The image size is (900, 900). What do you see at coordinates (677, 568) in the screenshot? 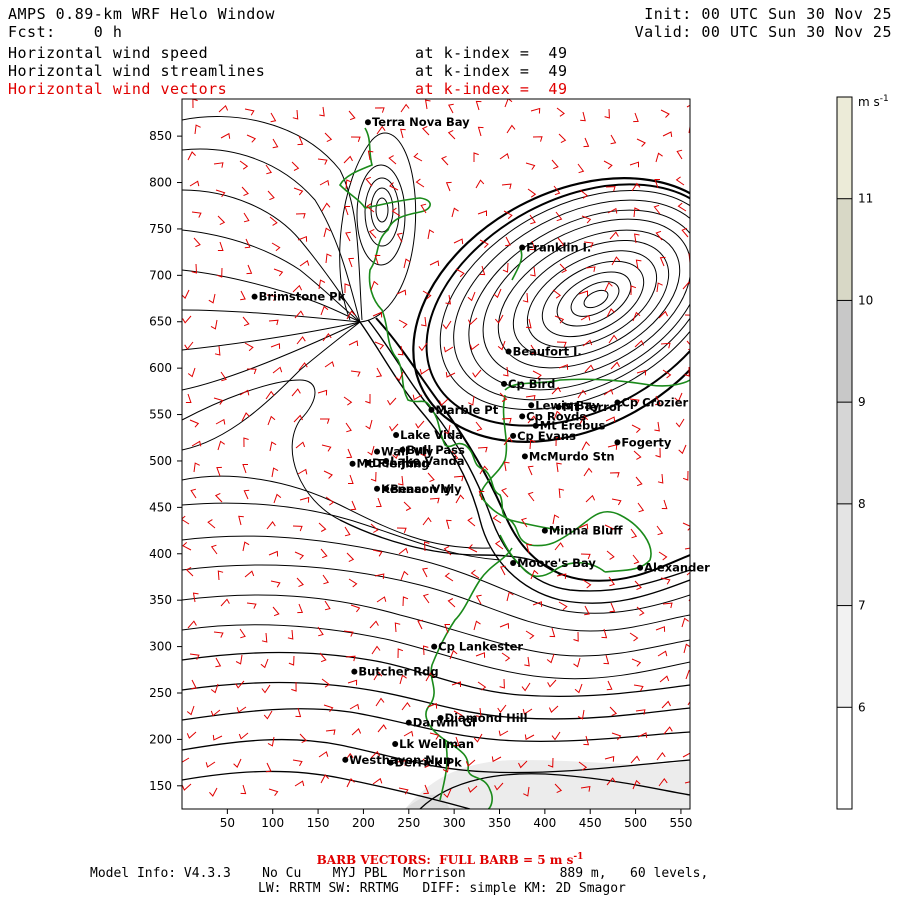
I see `place-label: Alexander` at bounding box center [677, 568].